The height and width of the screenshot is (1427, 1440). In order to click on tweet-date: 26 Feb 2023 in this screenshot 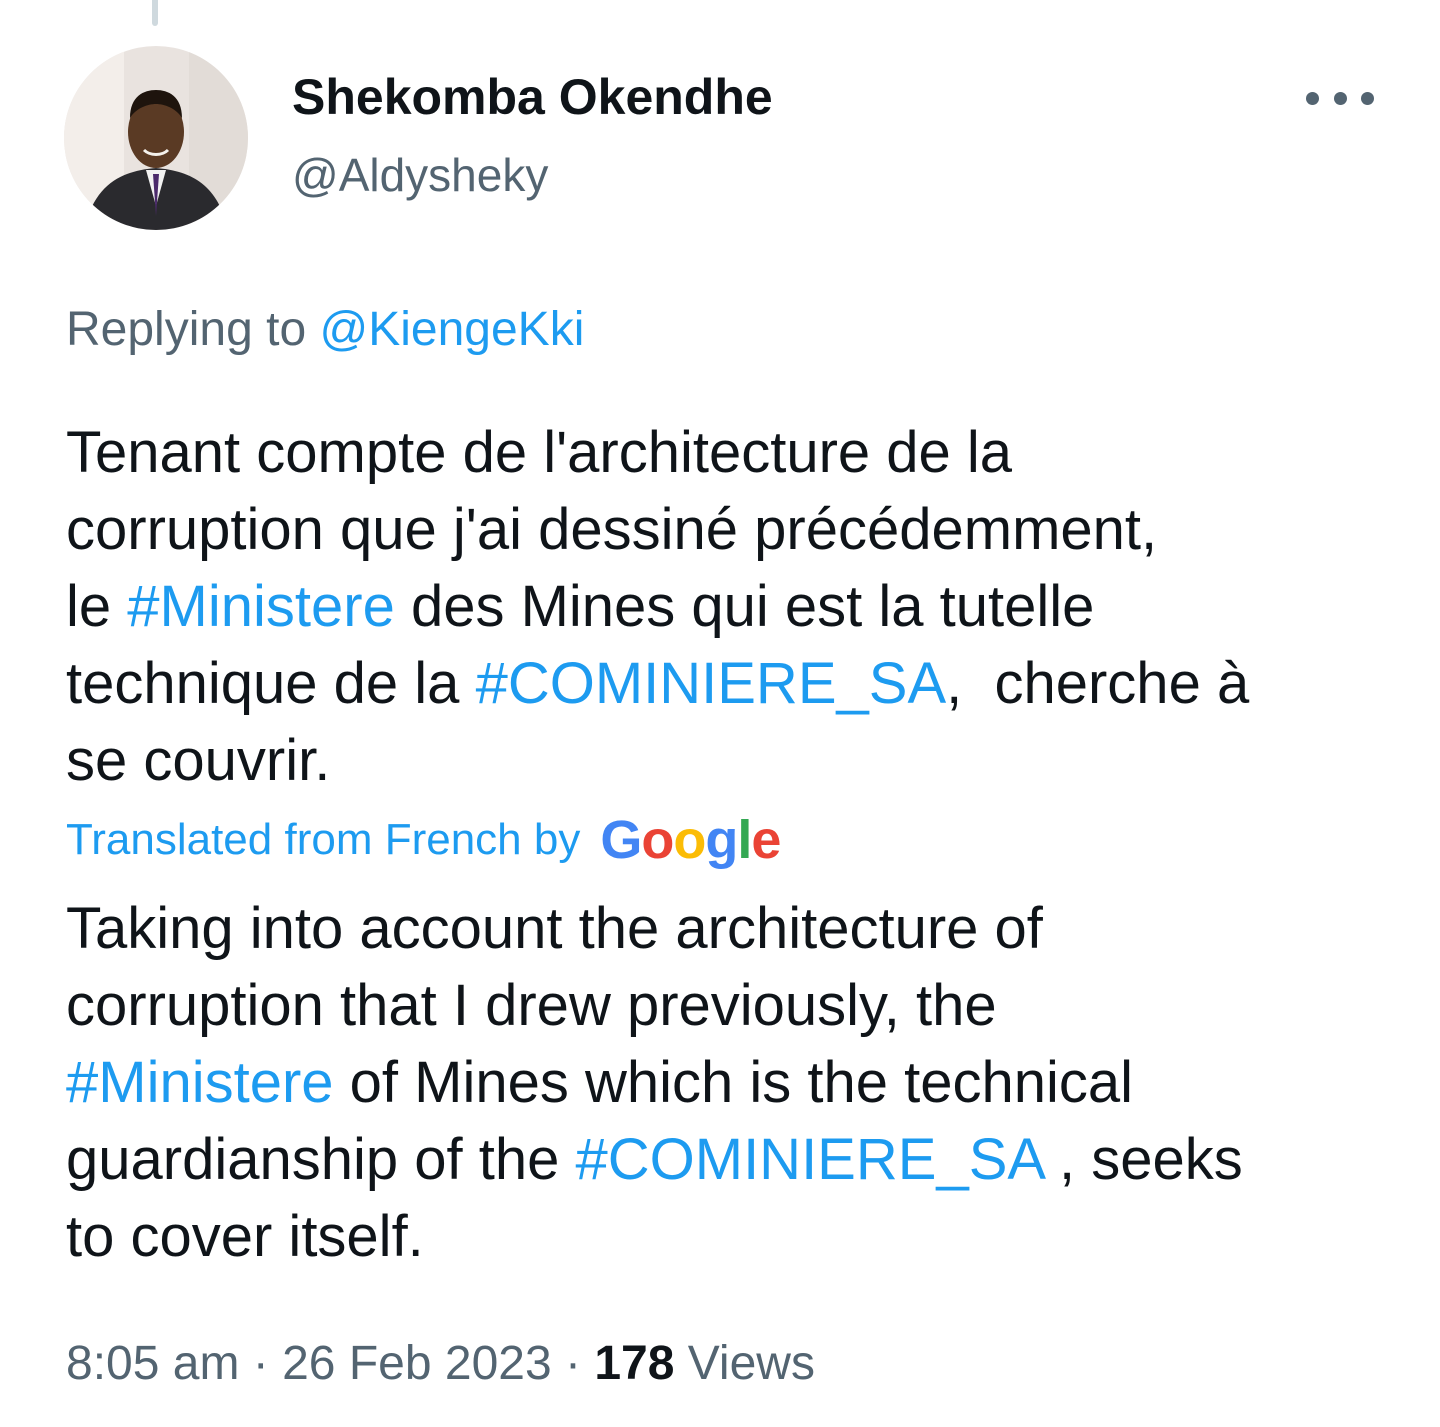, I will do `click(417, 1363)`.